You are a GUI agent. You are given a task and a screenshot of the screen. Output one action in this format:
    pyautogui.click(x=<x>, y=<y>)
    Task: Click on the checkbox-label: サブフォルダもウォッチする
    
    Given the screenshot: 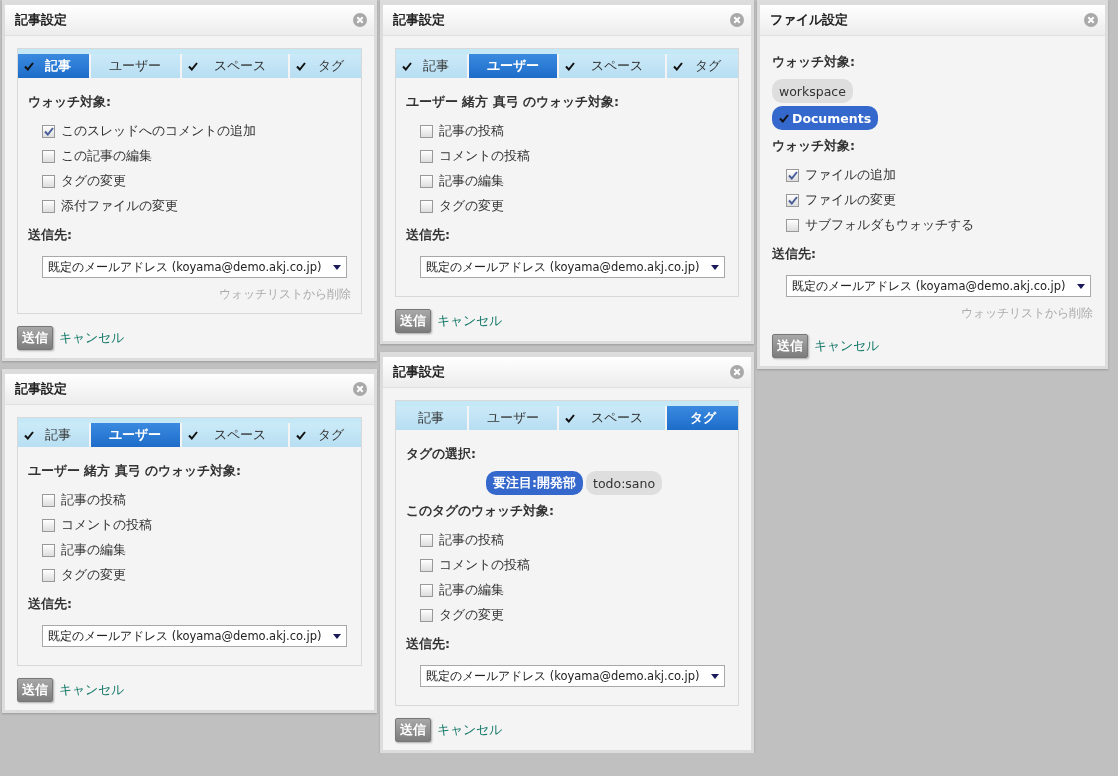 What is the action you would take?
    pyautogui.click(x=889, y=225)
    